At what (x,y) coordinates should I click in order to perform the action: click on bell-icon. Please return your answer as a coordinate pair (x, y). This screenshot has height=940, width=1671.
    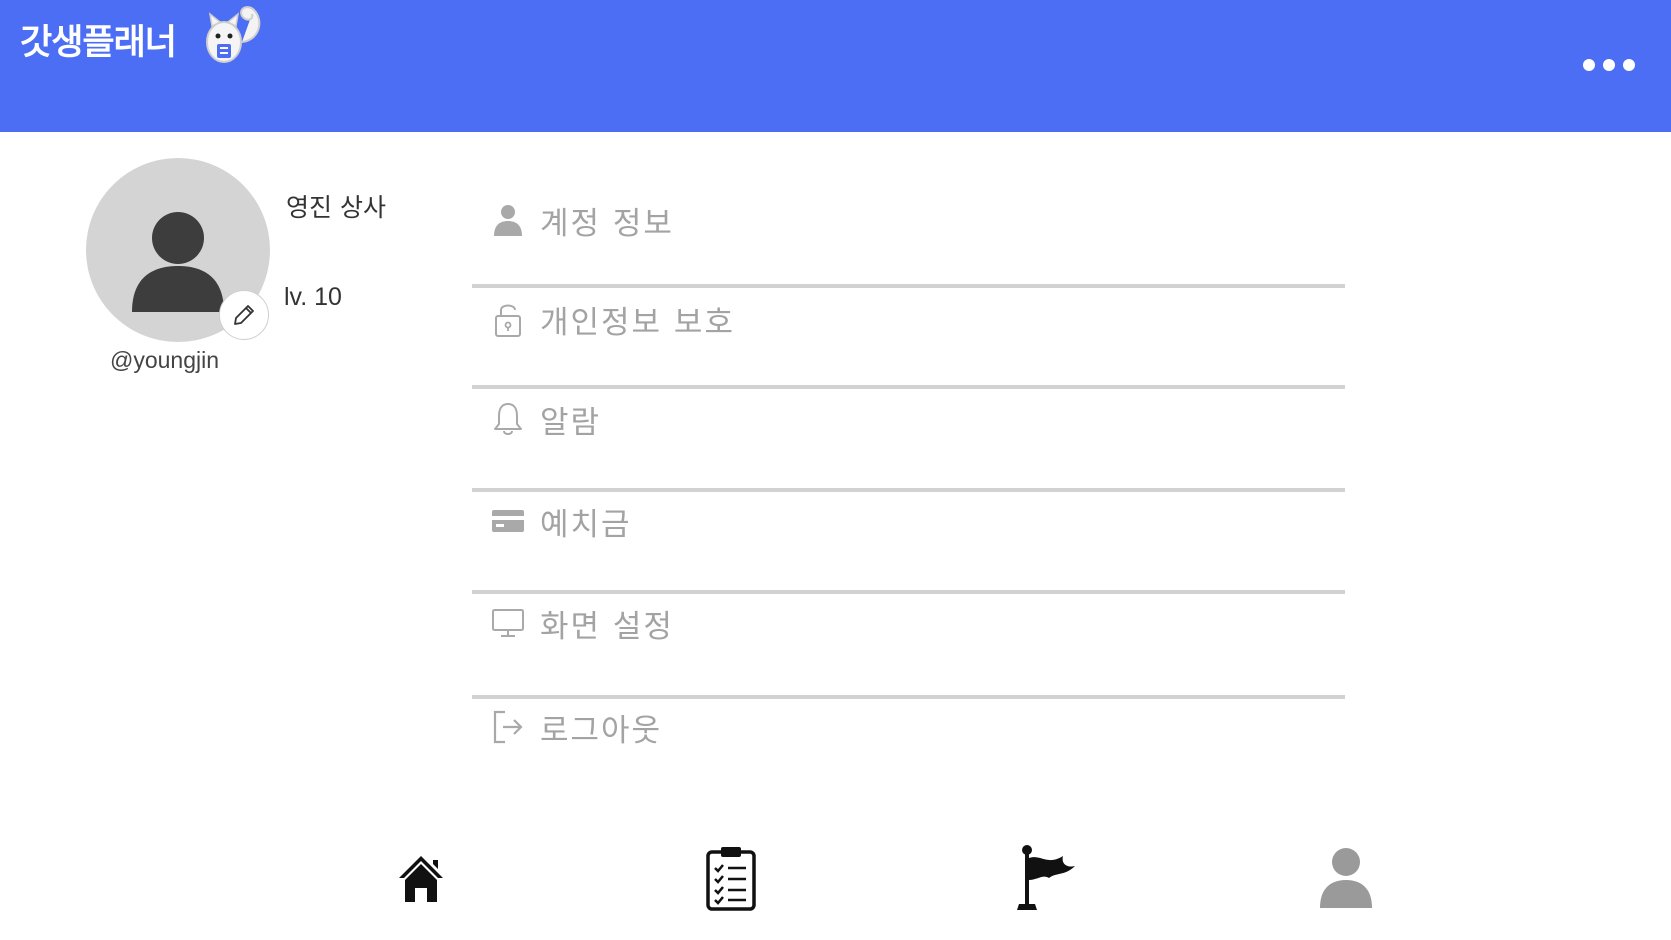
    Looking at the image, I should click on (508, 419).